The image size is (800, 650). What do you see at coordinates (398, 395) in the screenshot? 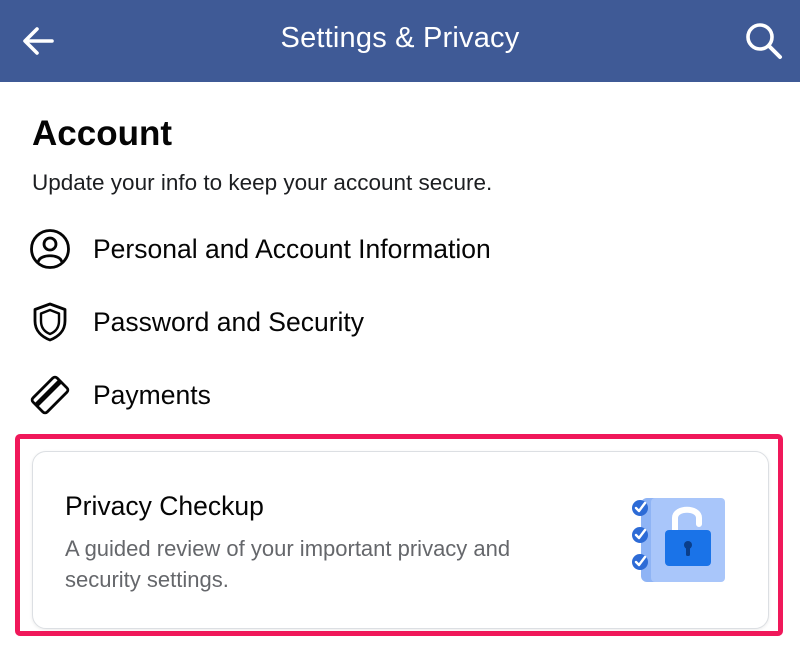
I see `menu-item-payments: Payments` at bounding box center [398, 395].